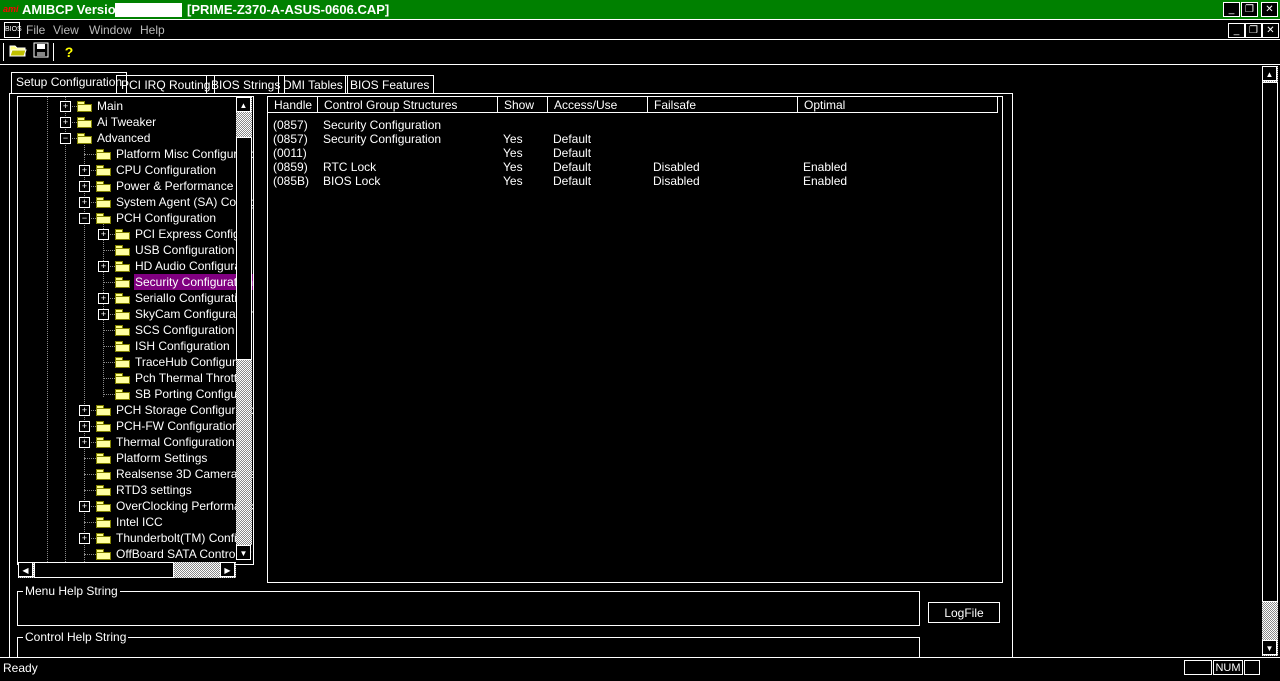  What do you see at coordinates (1270, 30) in the screenshot?
I see `child-close-icon: ✕` at bounding box center [1270, 30].